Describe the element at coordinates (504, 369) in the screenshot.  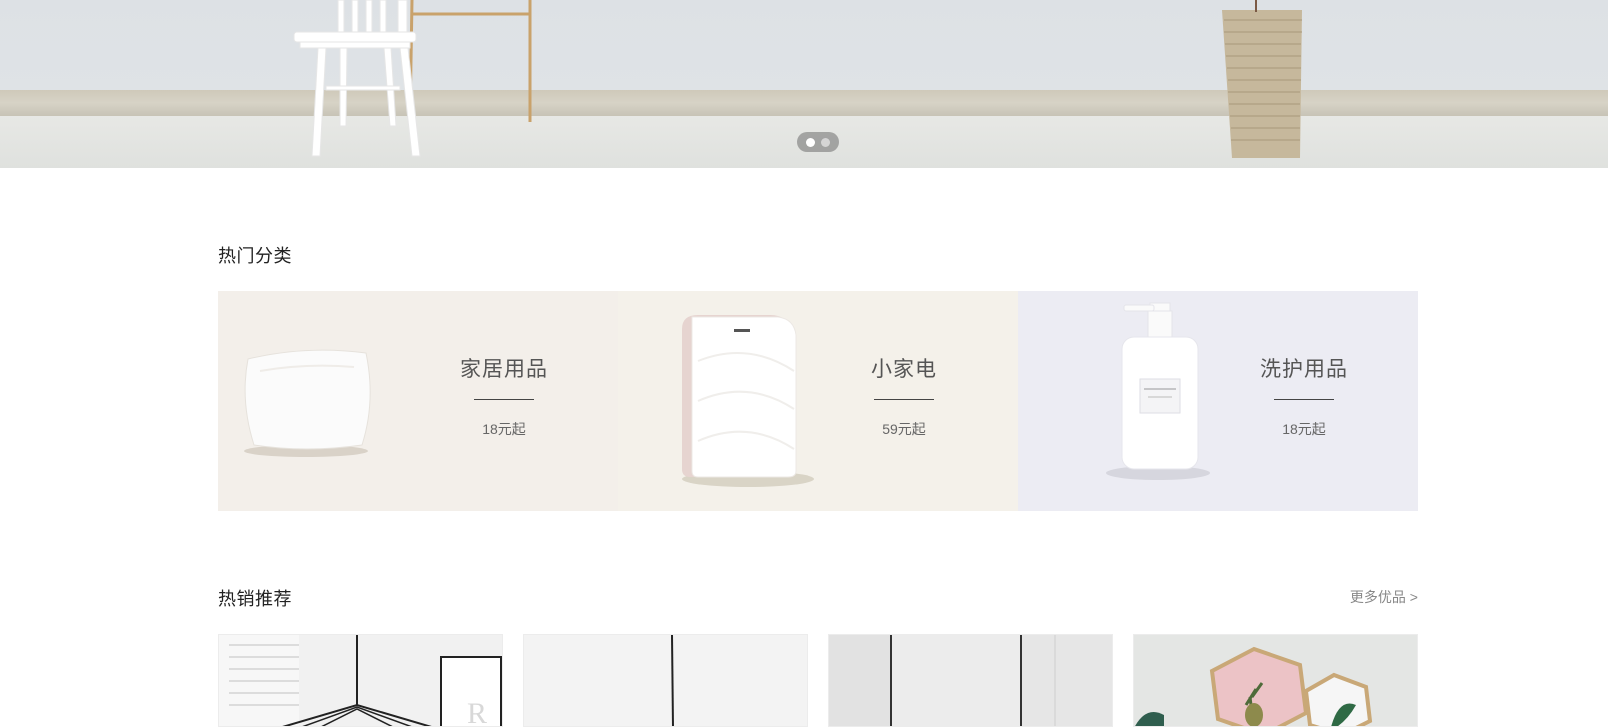
I see `category-name: 家居用品` at that location.